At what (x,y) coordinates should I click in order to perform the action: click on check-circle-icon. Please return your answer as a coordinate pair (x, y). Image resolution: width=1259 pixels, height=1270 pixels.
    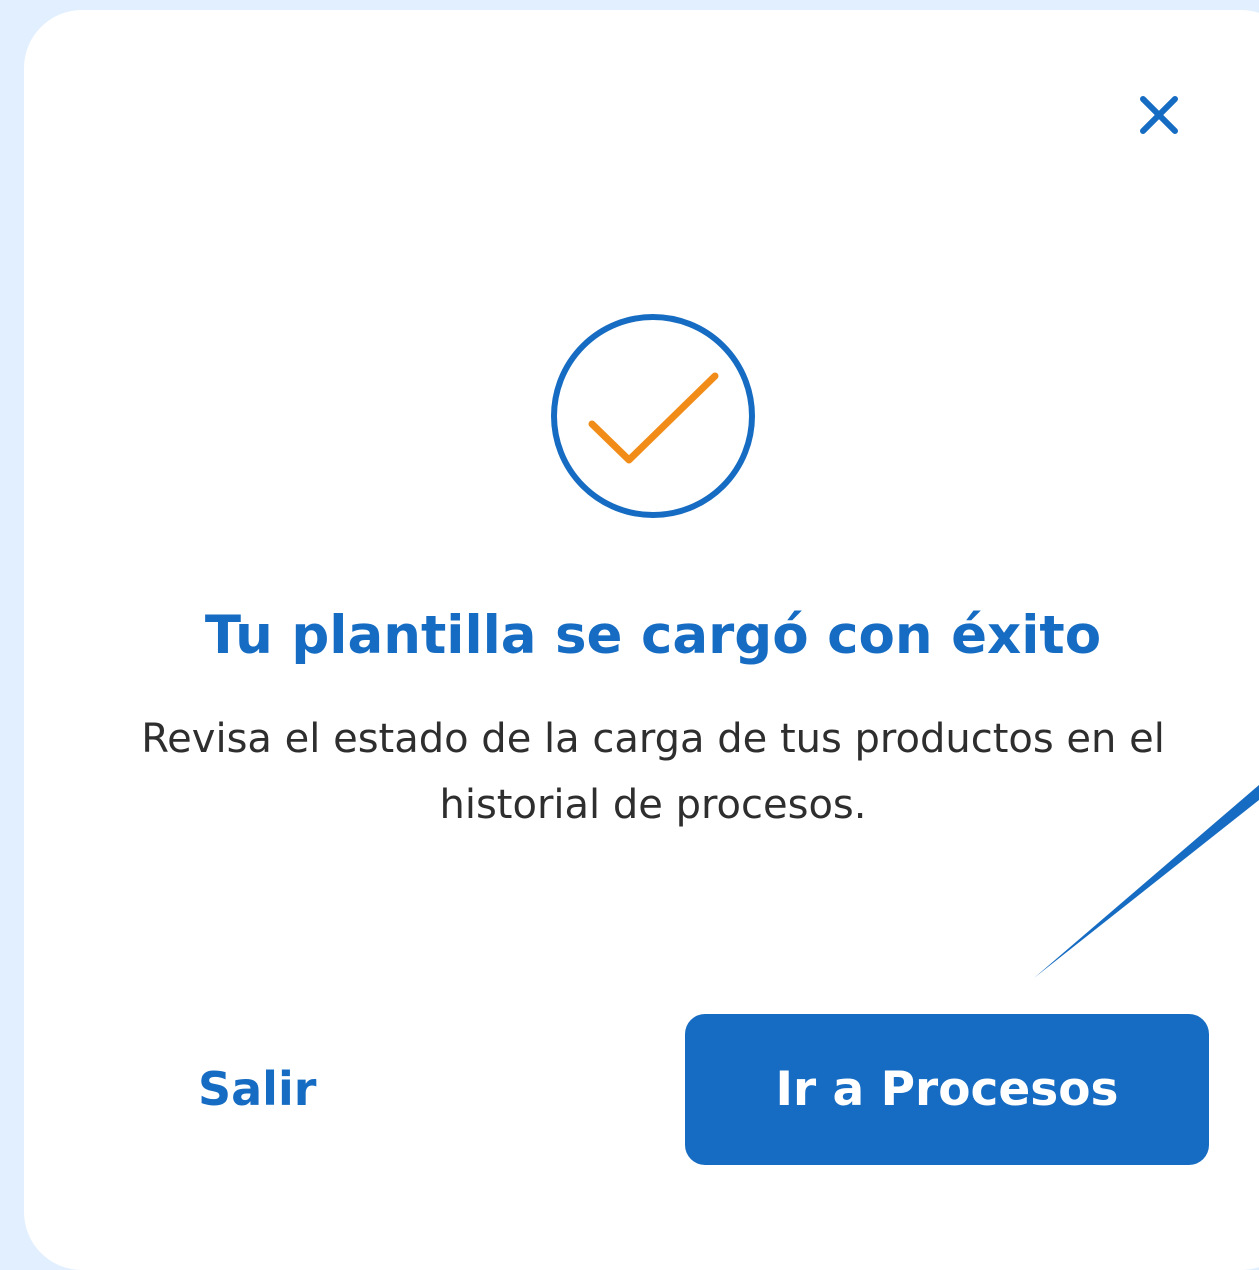
    Looking at the image, I should click on (653, 418).